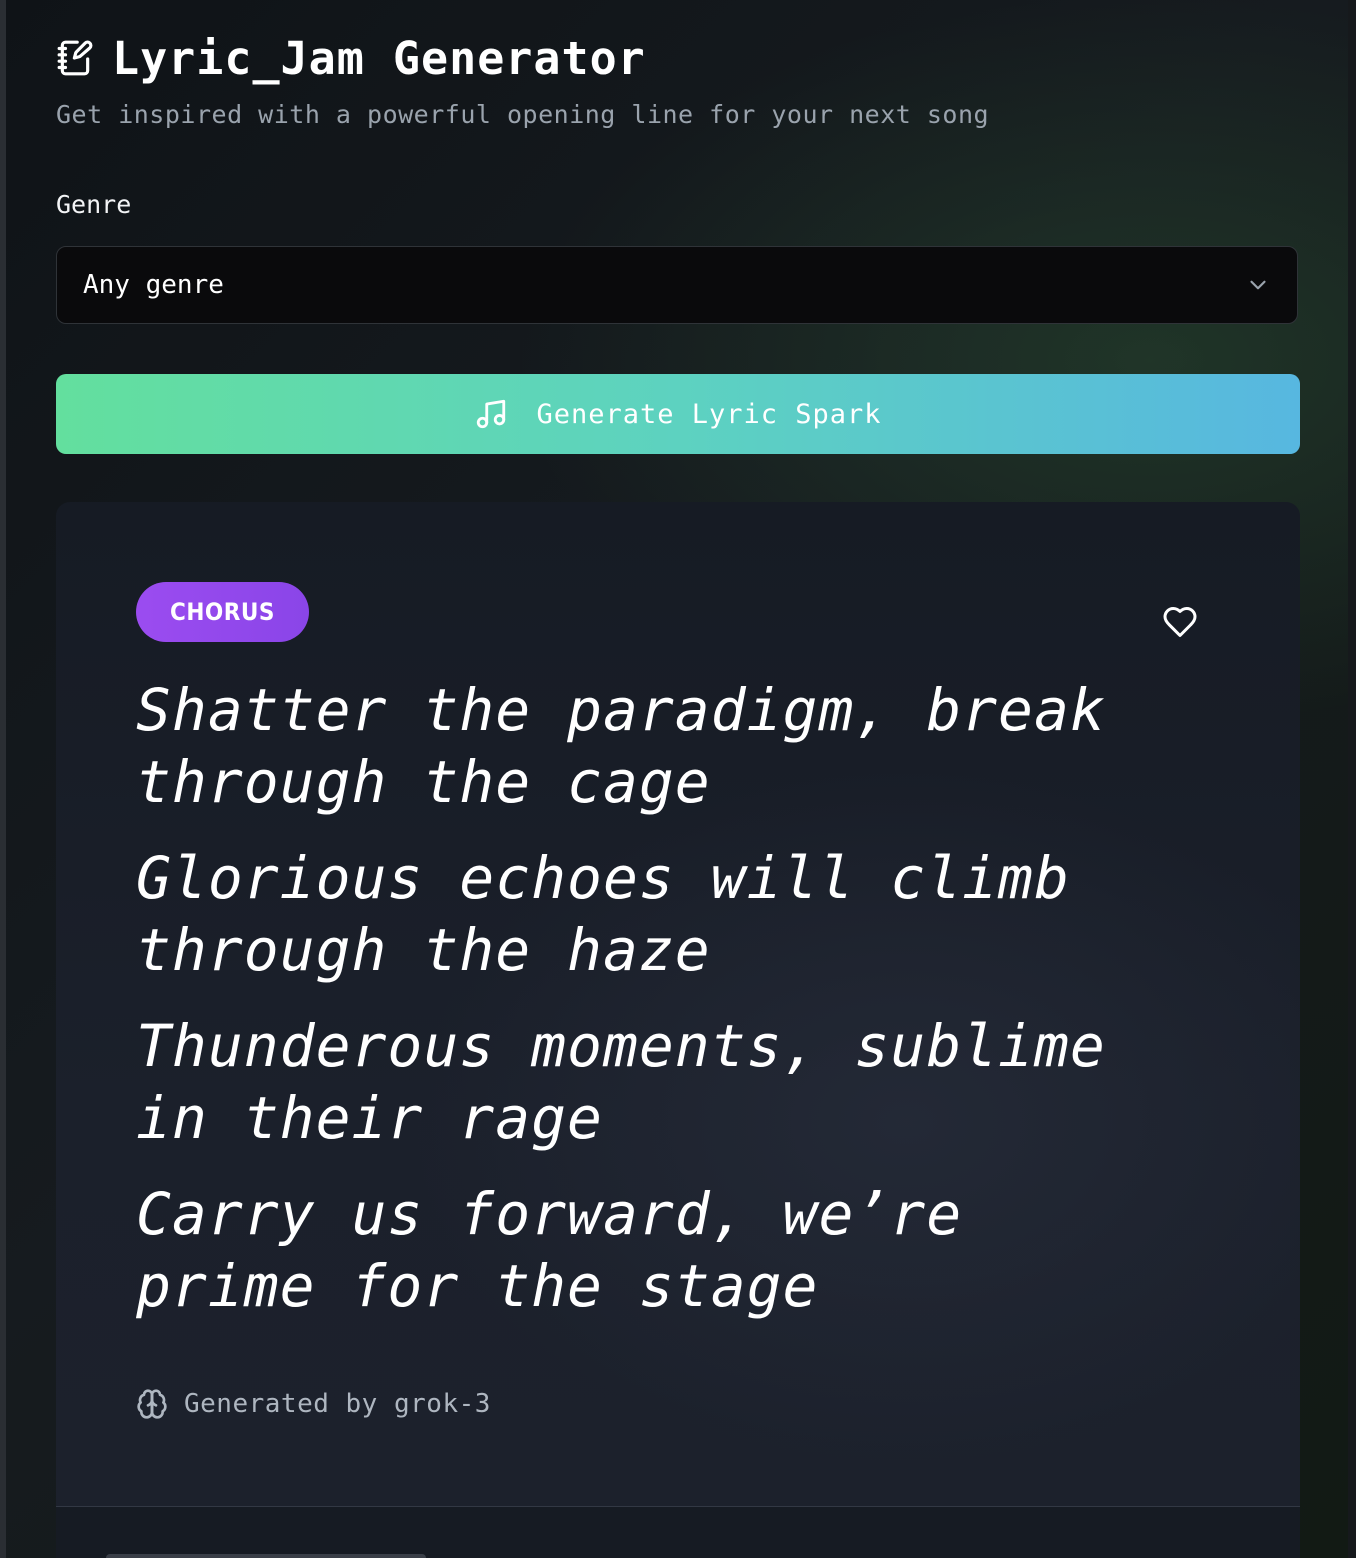 This screenshot has height=1558, width=1356. Describe the element at coordinates (678, 58) in the screenshot. I see `title-row: Lyric_Jam Generator` at that location.